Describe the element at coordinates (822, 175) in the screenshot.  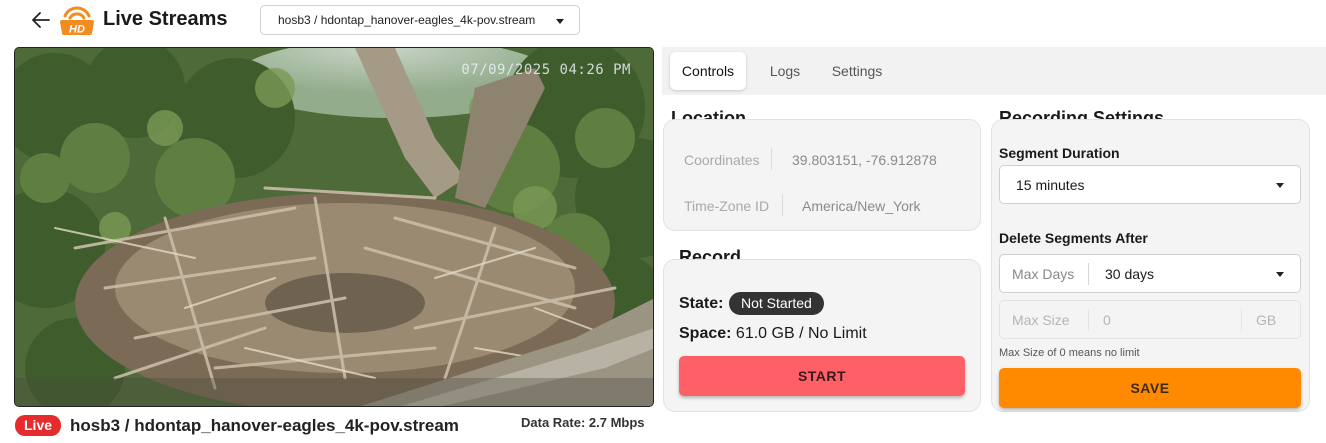
I see `location-card` at that location.